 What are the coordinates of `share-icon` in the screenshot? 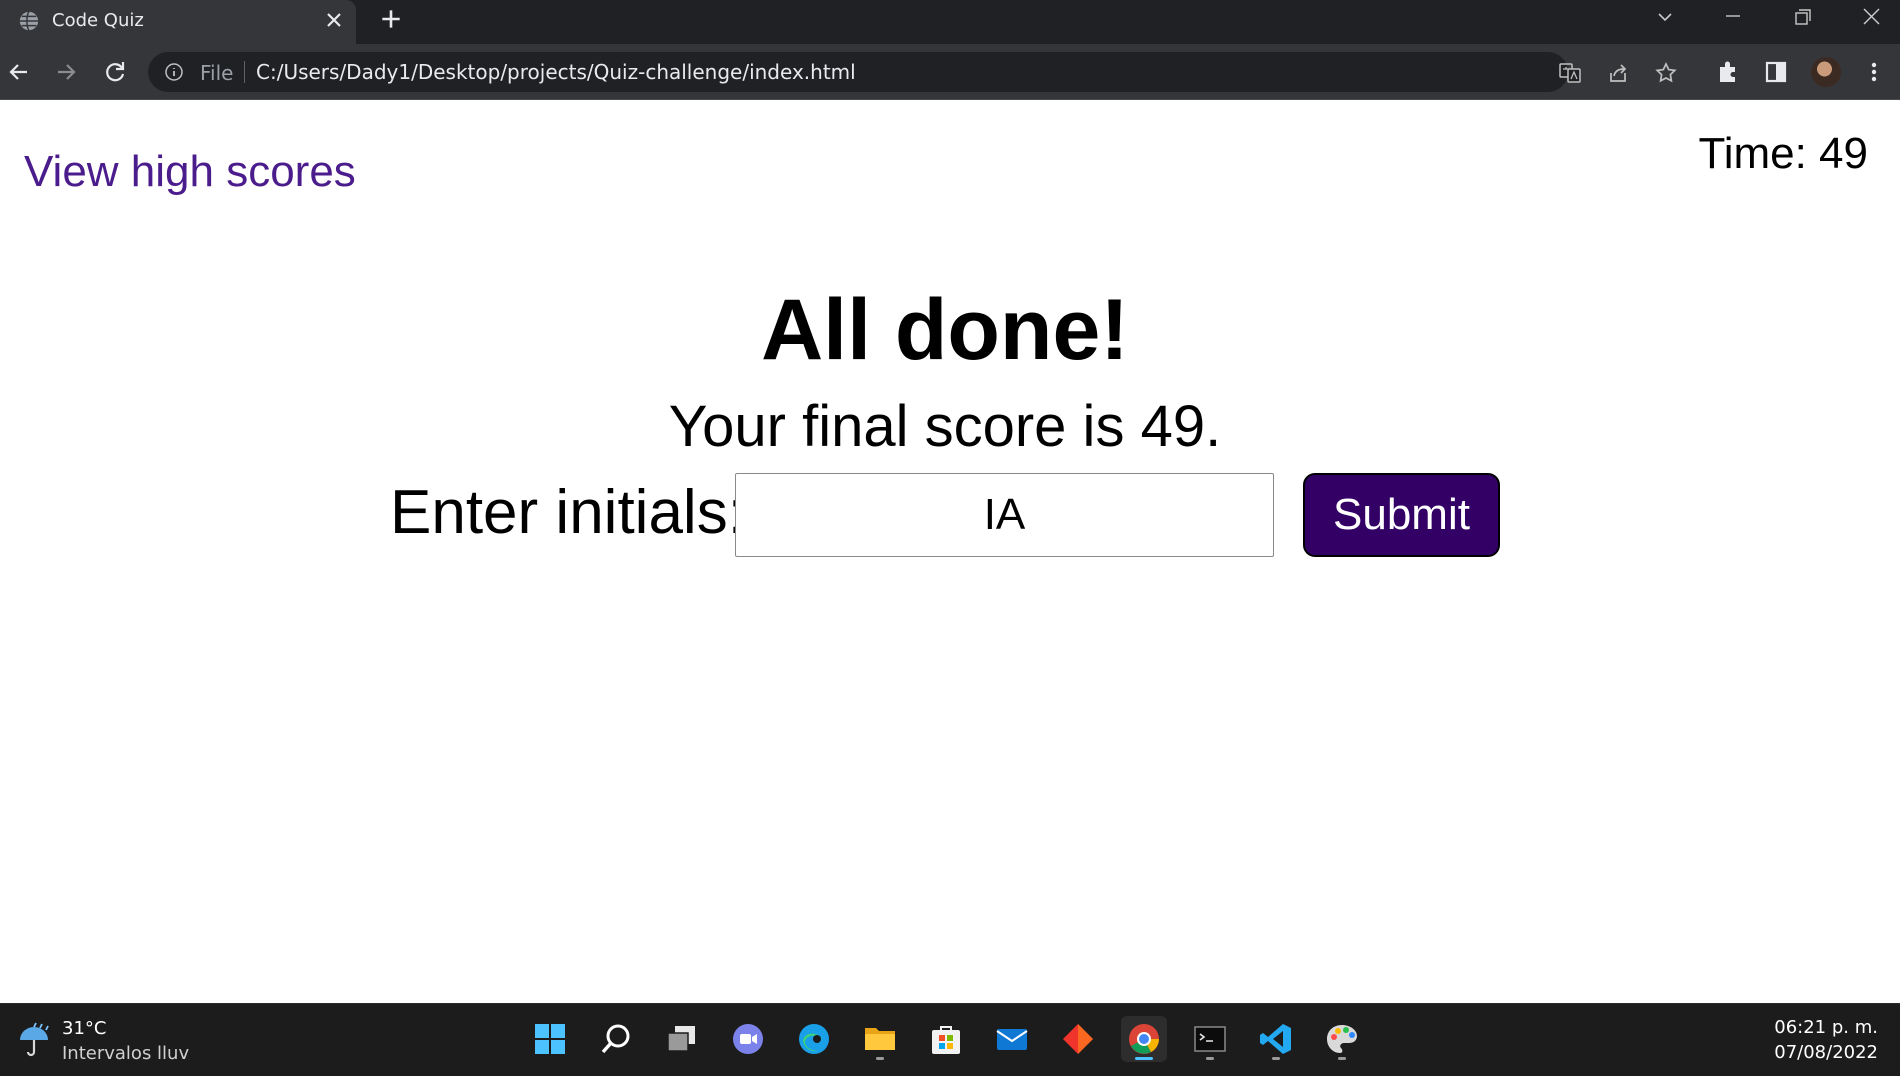 It's located at (1618, 73).